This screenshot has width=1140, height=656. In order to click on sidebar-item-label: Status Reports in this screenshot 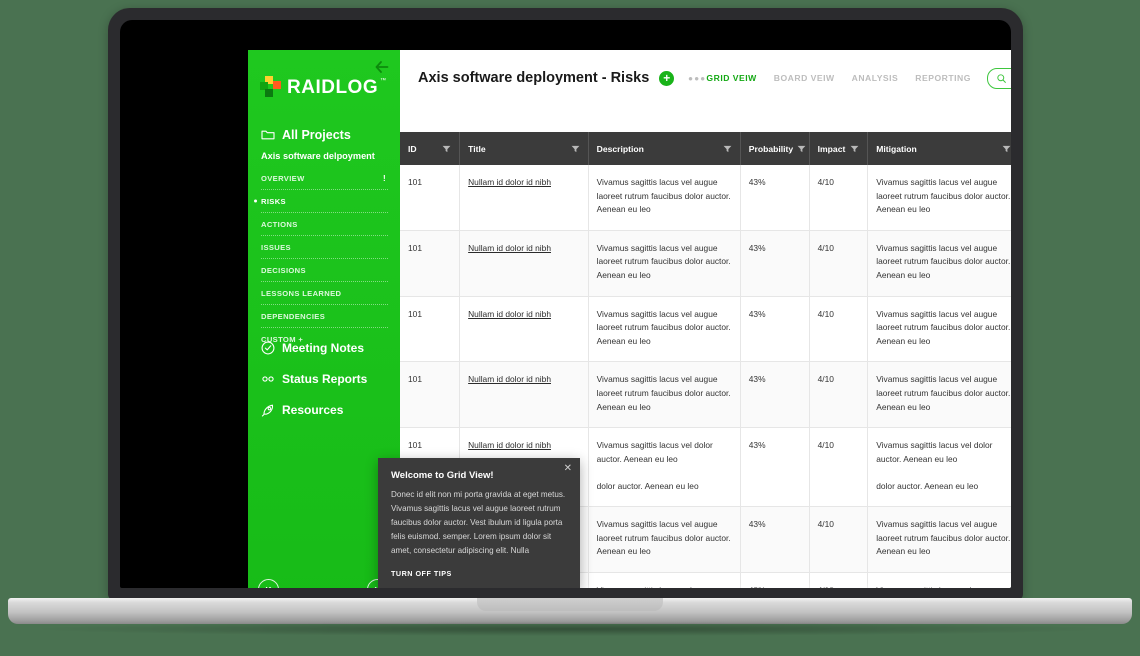, I will do `click(325, 378)`.